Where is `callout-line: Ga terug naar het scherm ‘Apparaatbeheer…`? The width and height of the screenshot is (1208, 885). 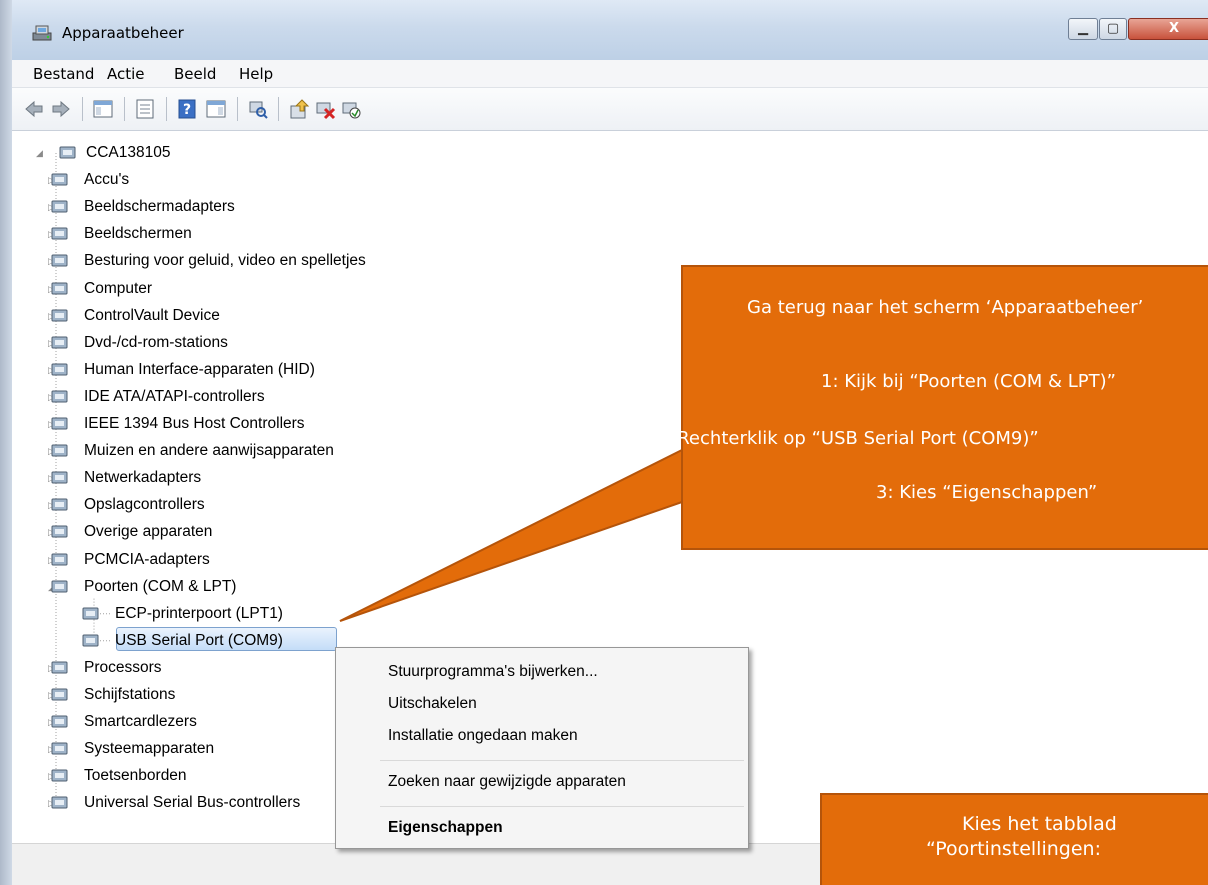
callout-line: Ga terug naar het scherm ‘Apparaatbeheer… is located at coordinates (945, 307).